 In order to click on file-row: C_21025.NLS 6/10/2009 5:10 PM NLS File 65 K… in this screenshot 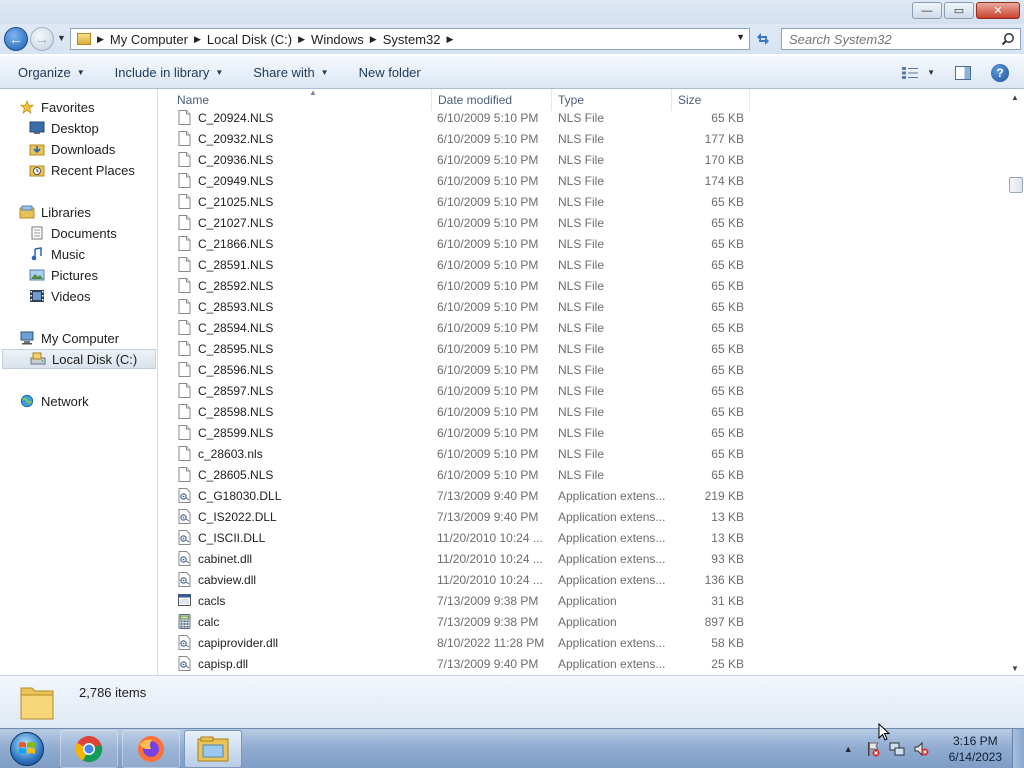, I will do `click(459, 201)`.